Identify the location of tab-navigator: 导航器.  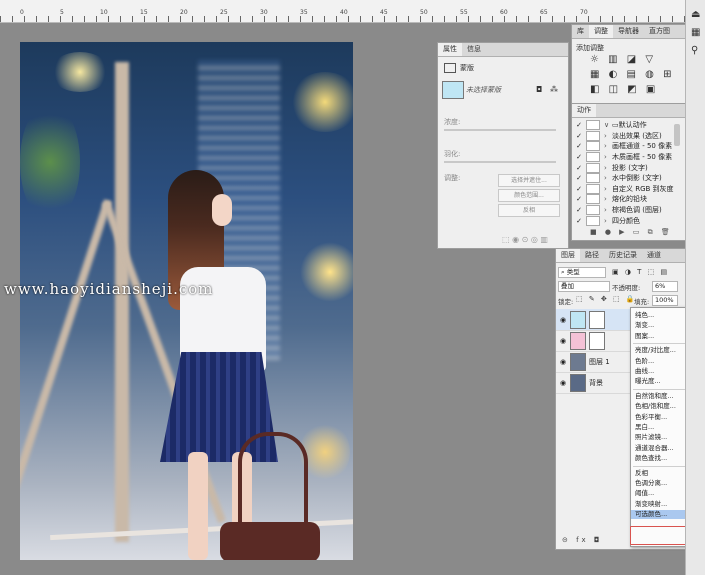
(628, 31).